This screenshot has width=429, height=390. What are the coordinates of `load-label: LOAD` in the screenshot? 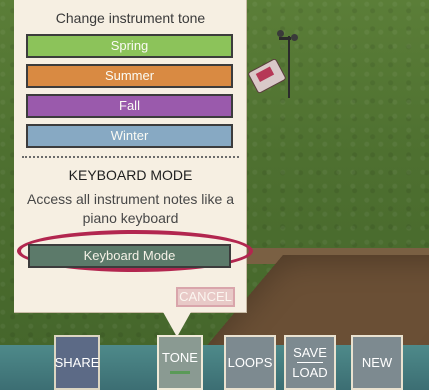 It's located at (310, 372).